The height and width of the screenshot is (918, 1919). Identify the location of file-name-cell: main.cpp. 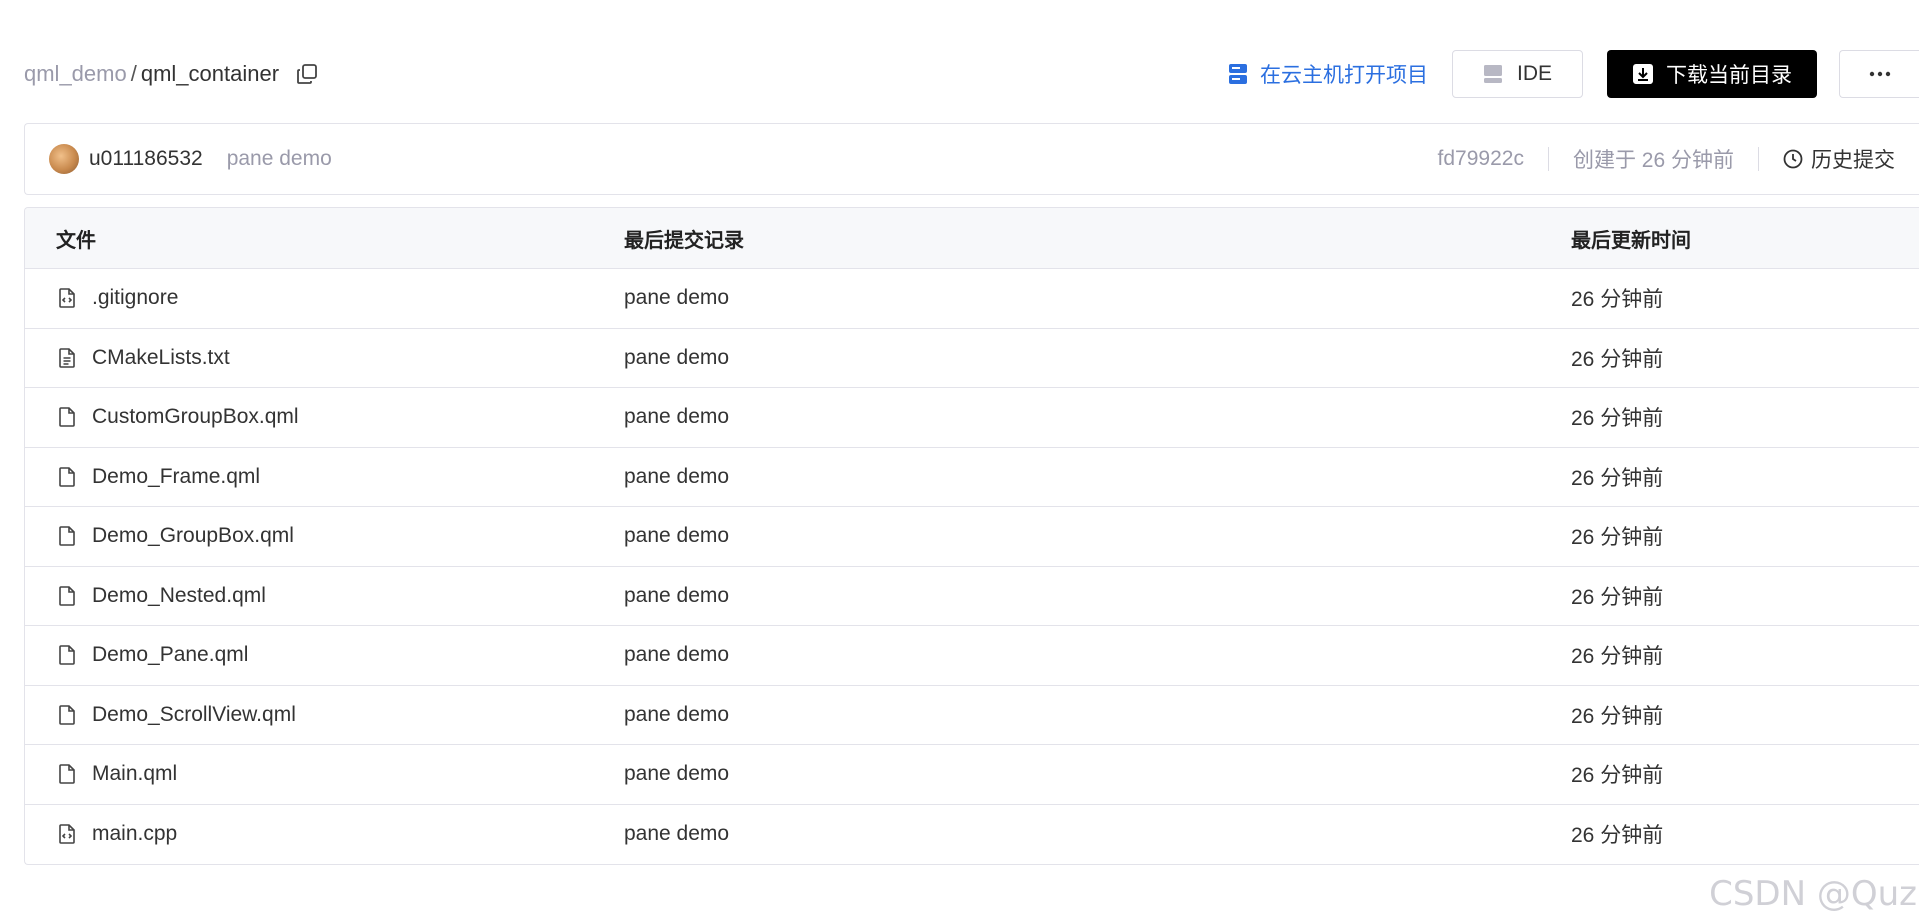
(116, 834).